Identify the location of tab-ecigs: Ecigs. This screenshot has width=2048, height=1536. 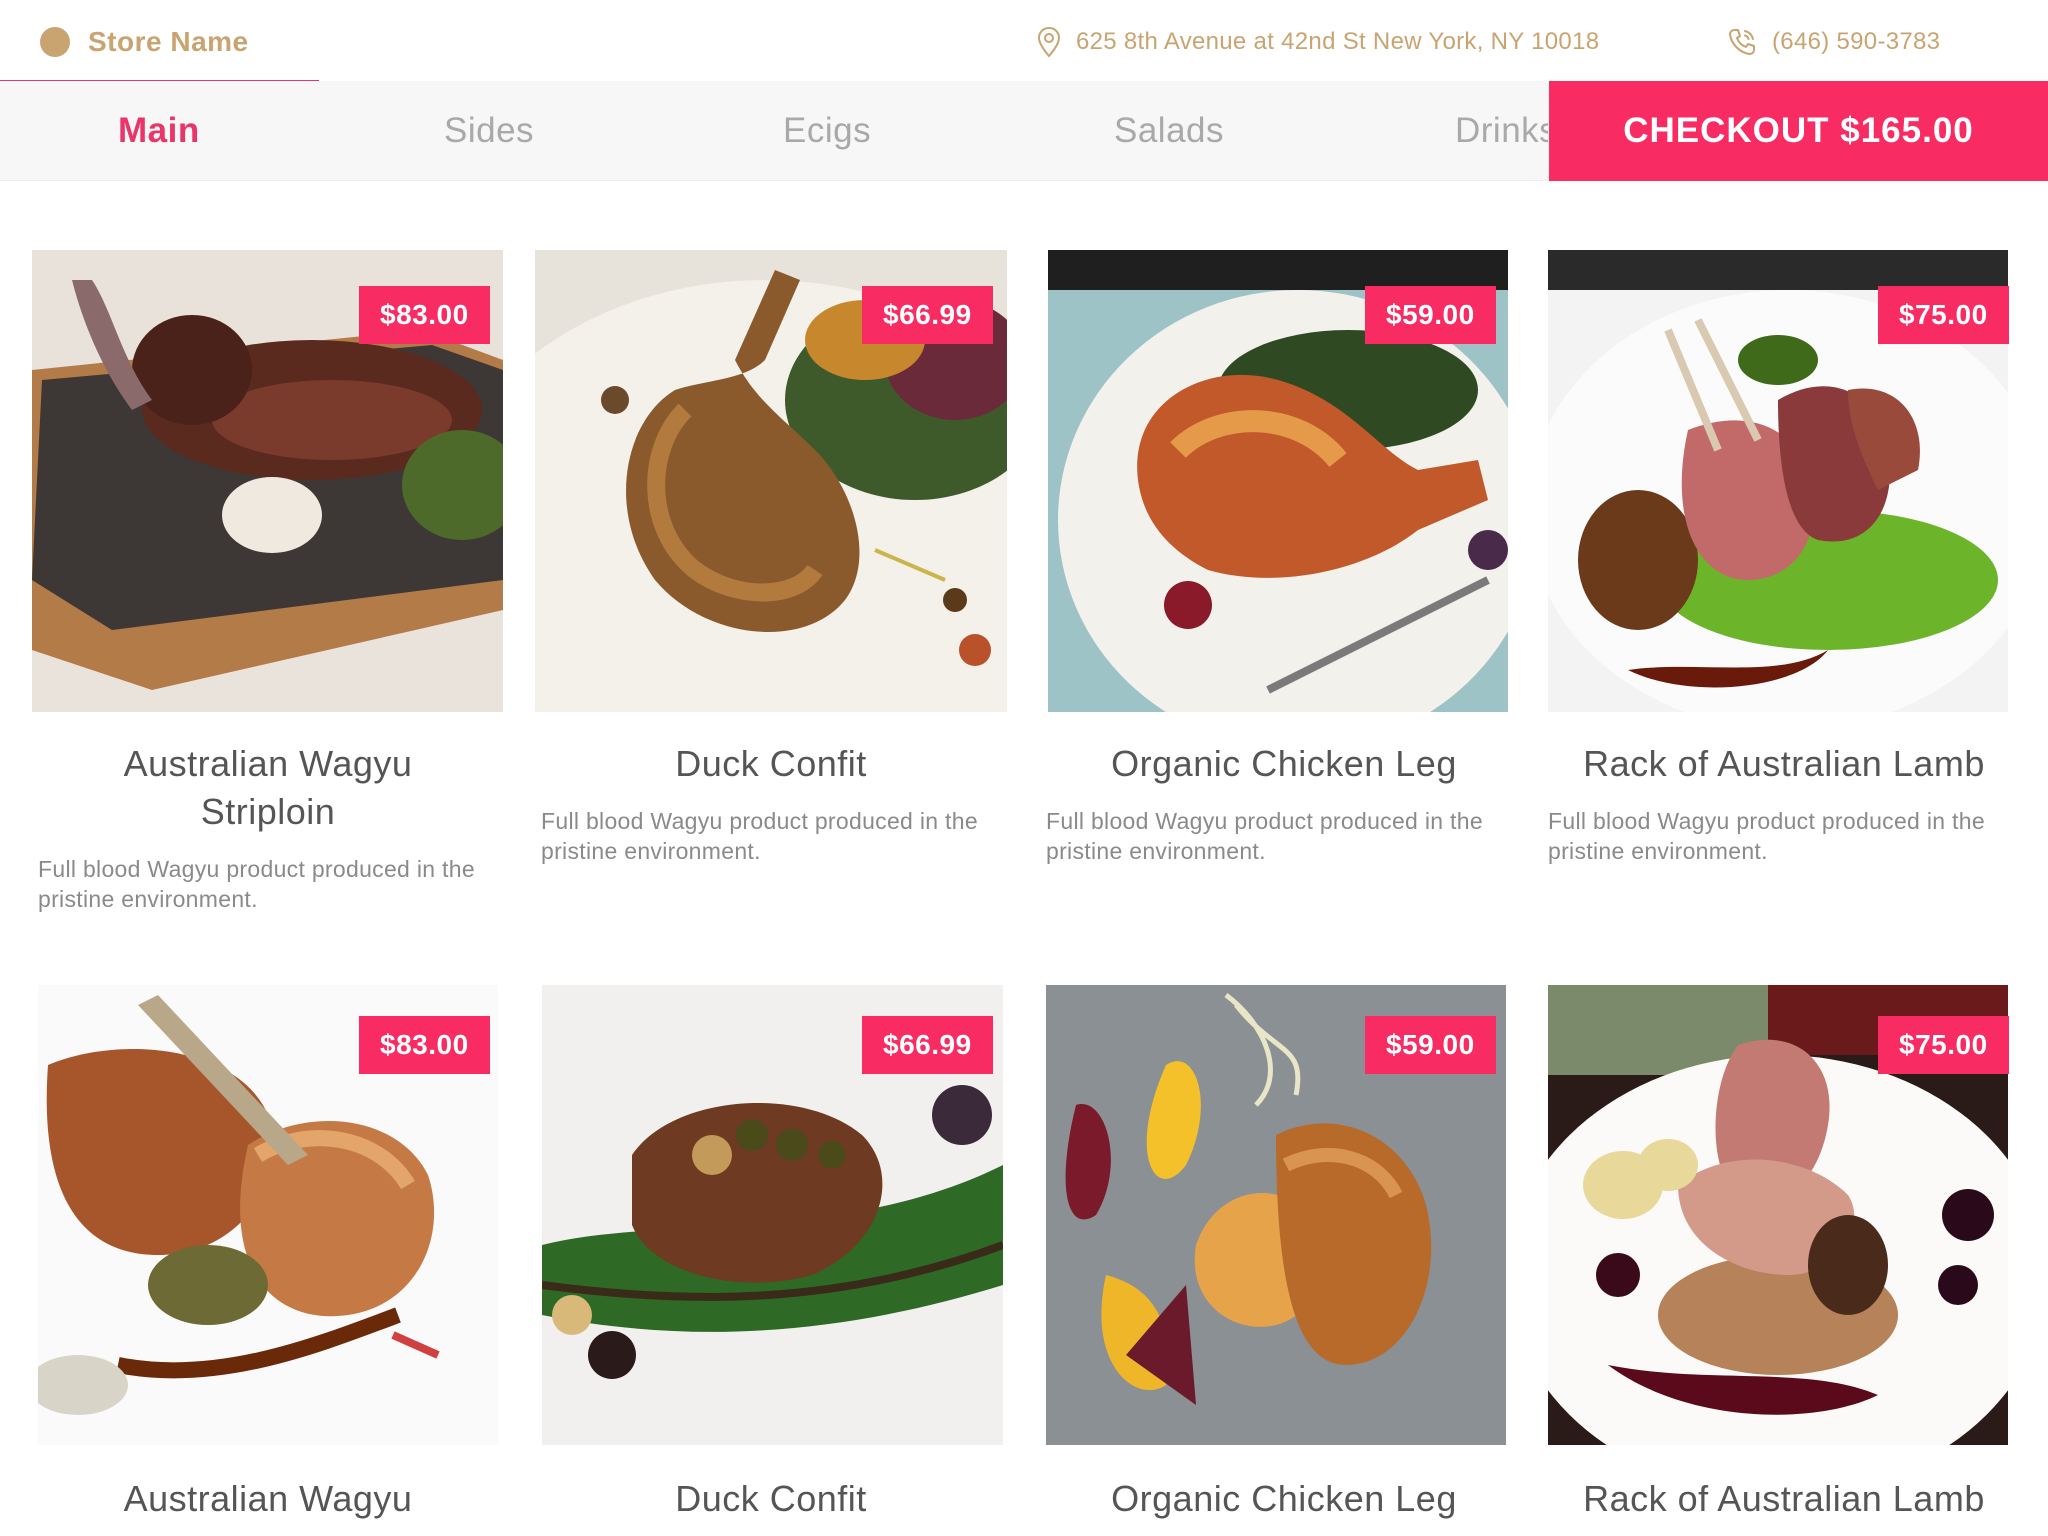
(827, 131).